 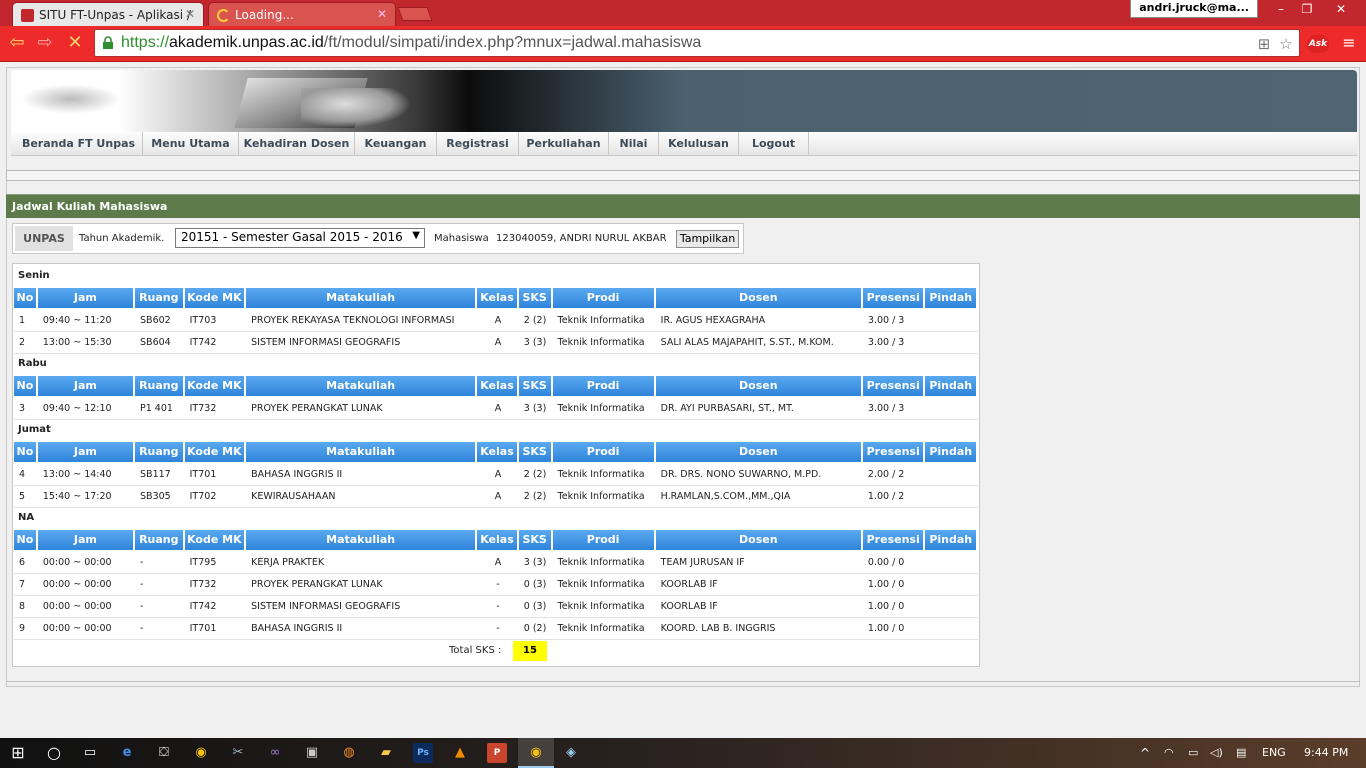 What do you see at coordinates (156, 408) in the screenshot?
I see `table-cell: P1 401` at bounding box center [156, 408].